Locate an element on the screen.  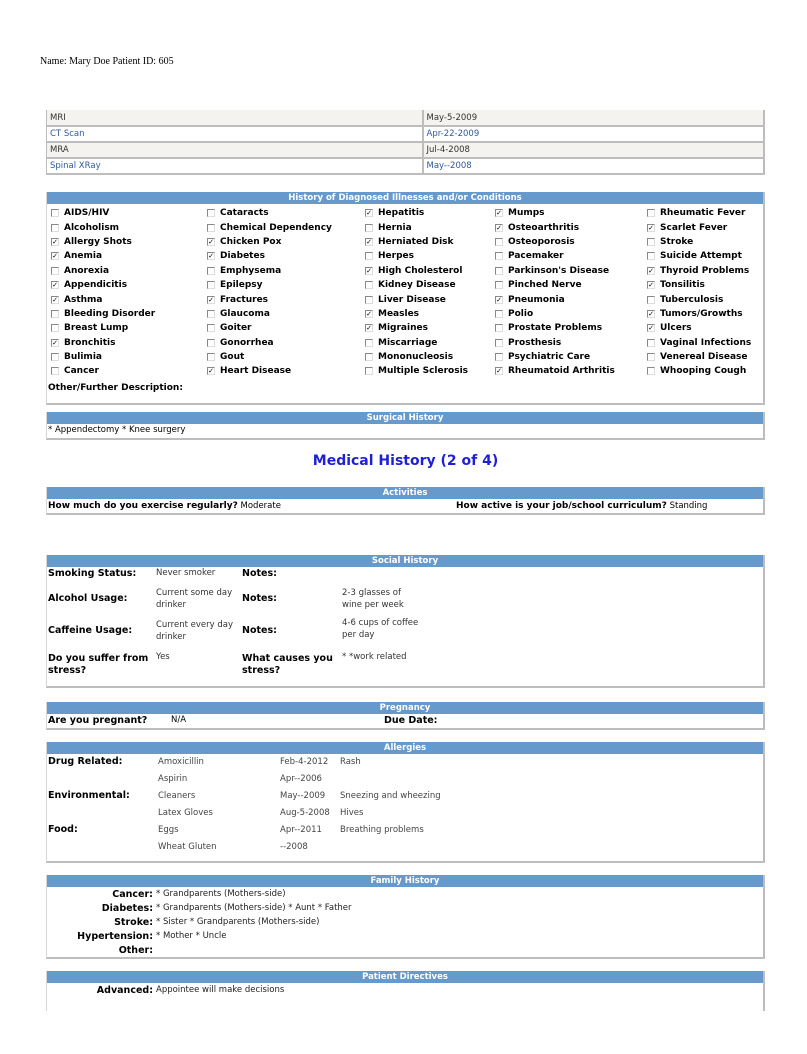
illness-checkbox-item: ✓ Bronchitis is located at coordinates (129, 343).